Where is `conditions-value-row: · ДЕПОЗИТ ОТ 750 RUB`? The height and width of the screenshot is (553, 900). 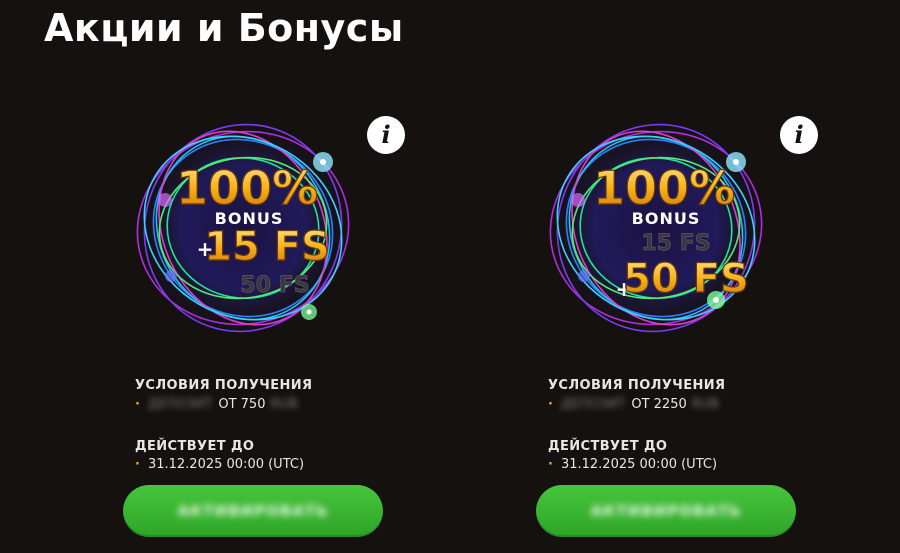 conditions-value-row: · ДЕПОЗИТ ОТ 750 RUB is located at coordinates (216, 404).